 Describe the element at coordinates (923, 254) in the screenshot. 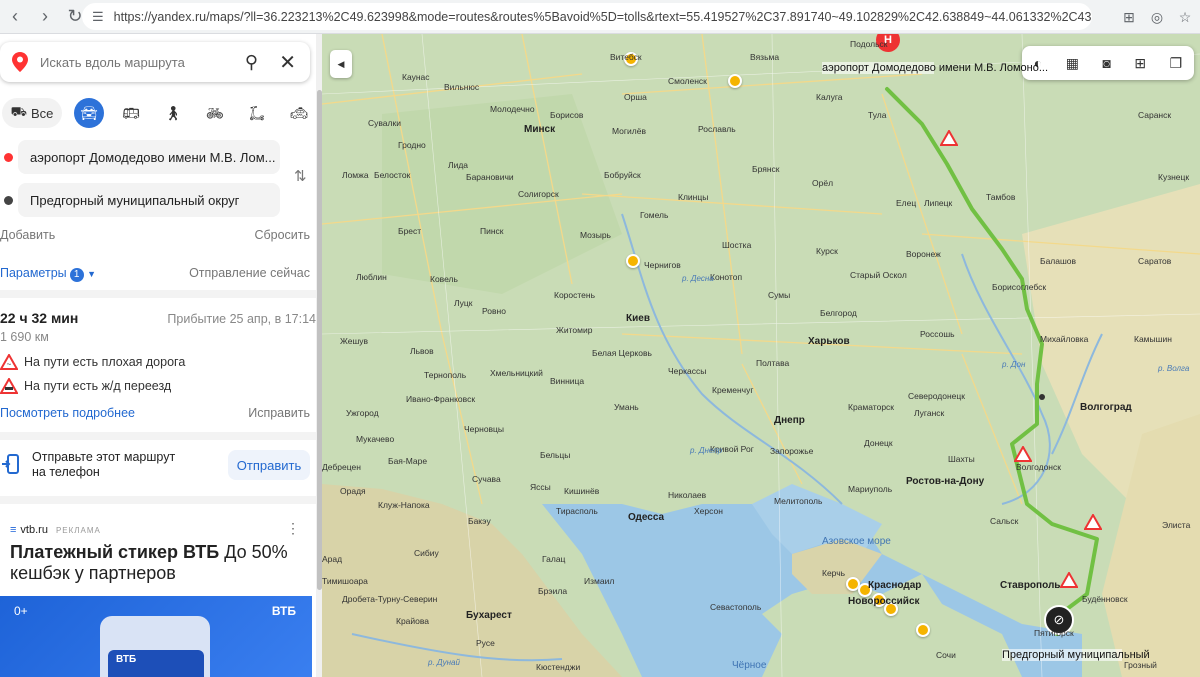

I see `city-label: Воронеж` at that location.